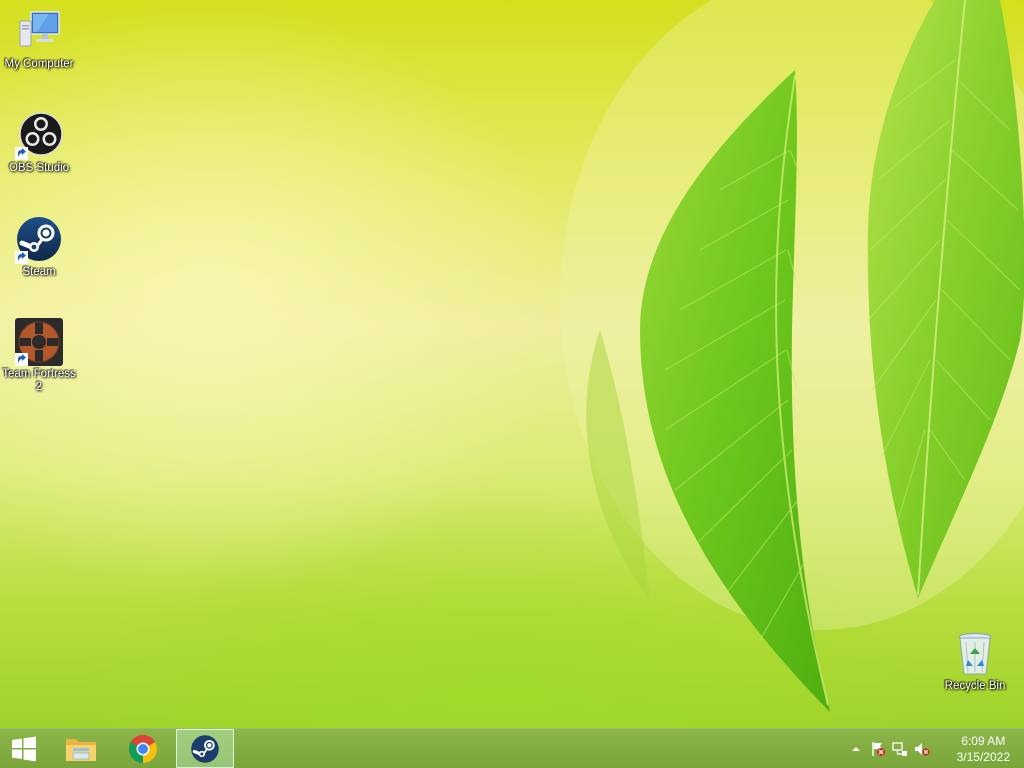 This screenshot has width=1024, height=768. What do you see at coordinates (39, 342) in the screenshot?
I see `team-fortress-2-icon` at bounding box center [39, 342].